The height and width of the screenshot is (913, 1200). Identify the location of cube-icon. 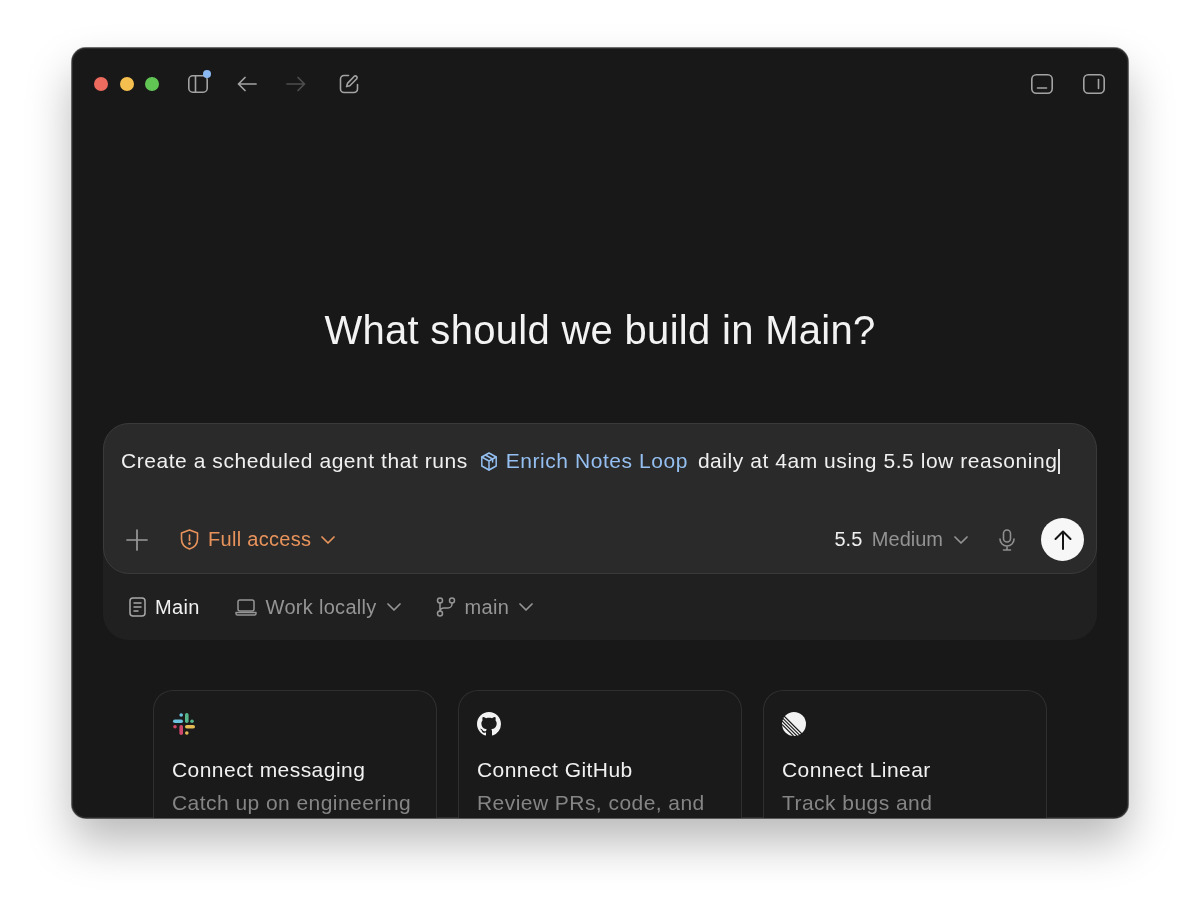
(488, 461).